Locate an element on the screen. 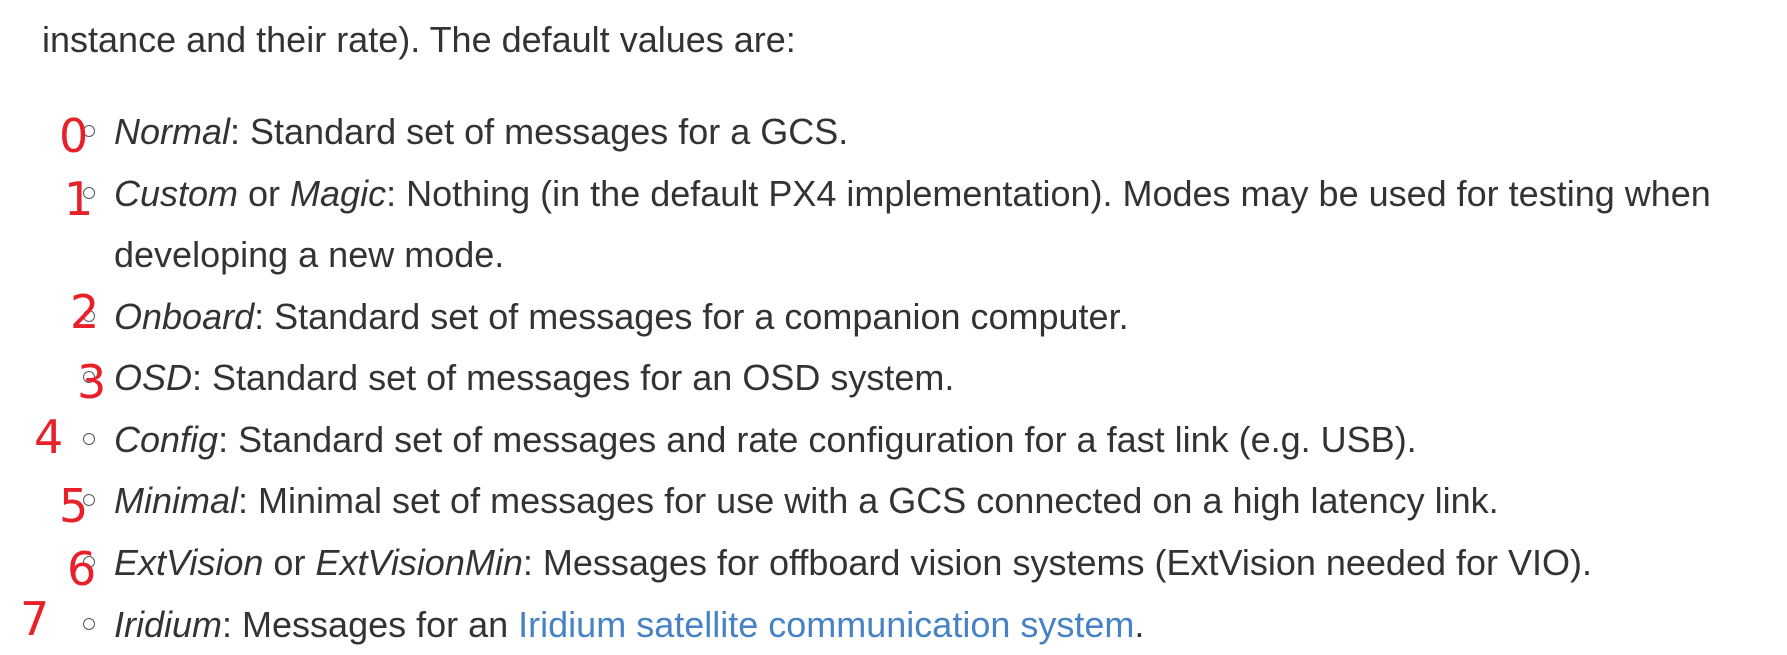 Image resolution: width=1787 pixels, height=655 pixels. annotation-number: 2 is located at coordinates (85, 312).